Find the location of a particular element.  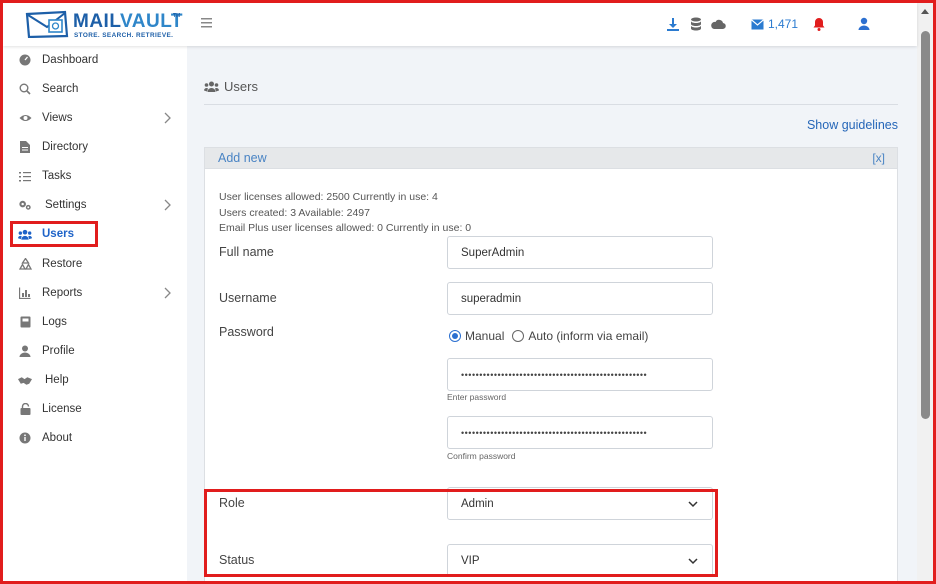

sidebar-item-views: Views is located at coordinates (97, 118).